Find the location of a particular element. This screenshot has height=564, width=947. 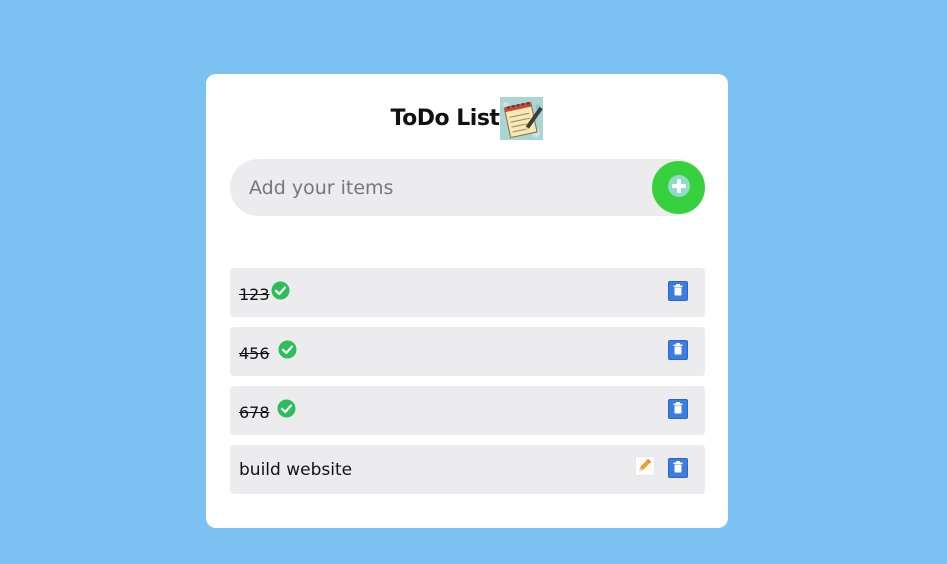

plus-circle-icon is located at coordinates (679, 187).